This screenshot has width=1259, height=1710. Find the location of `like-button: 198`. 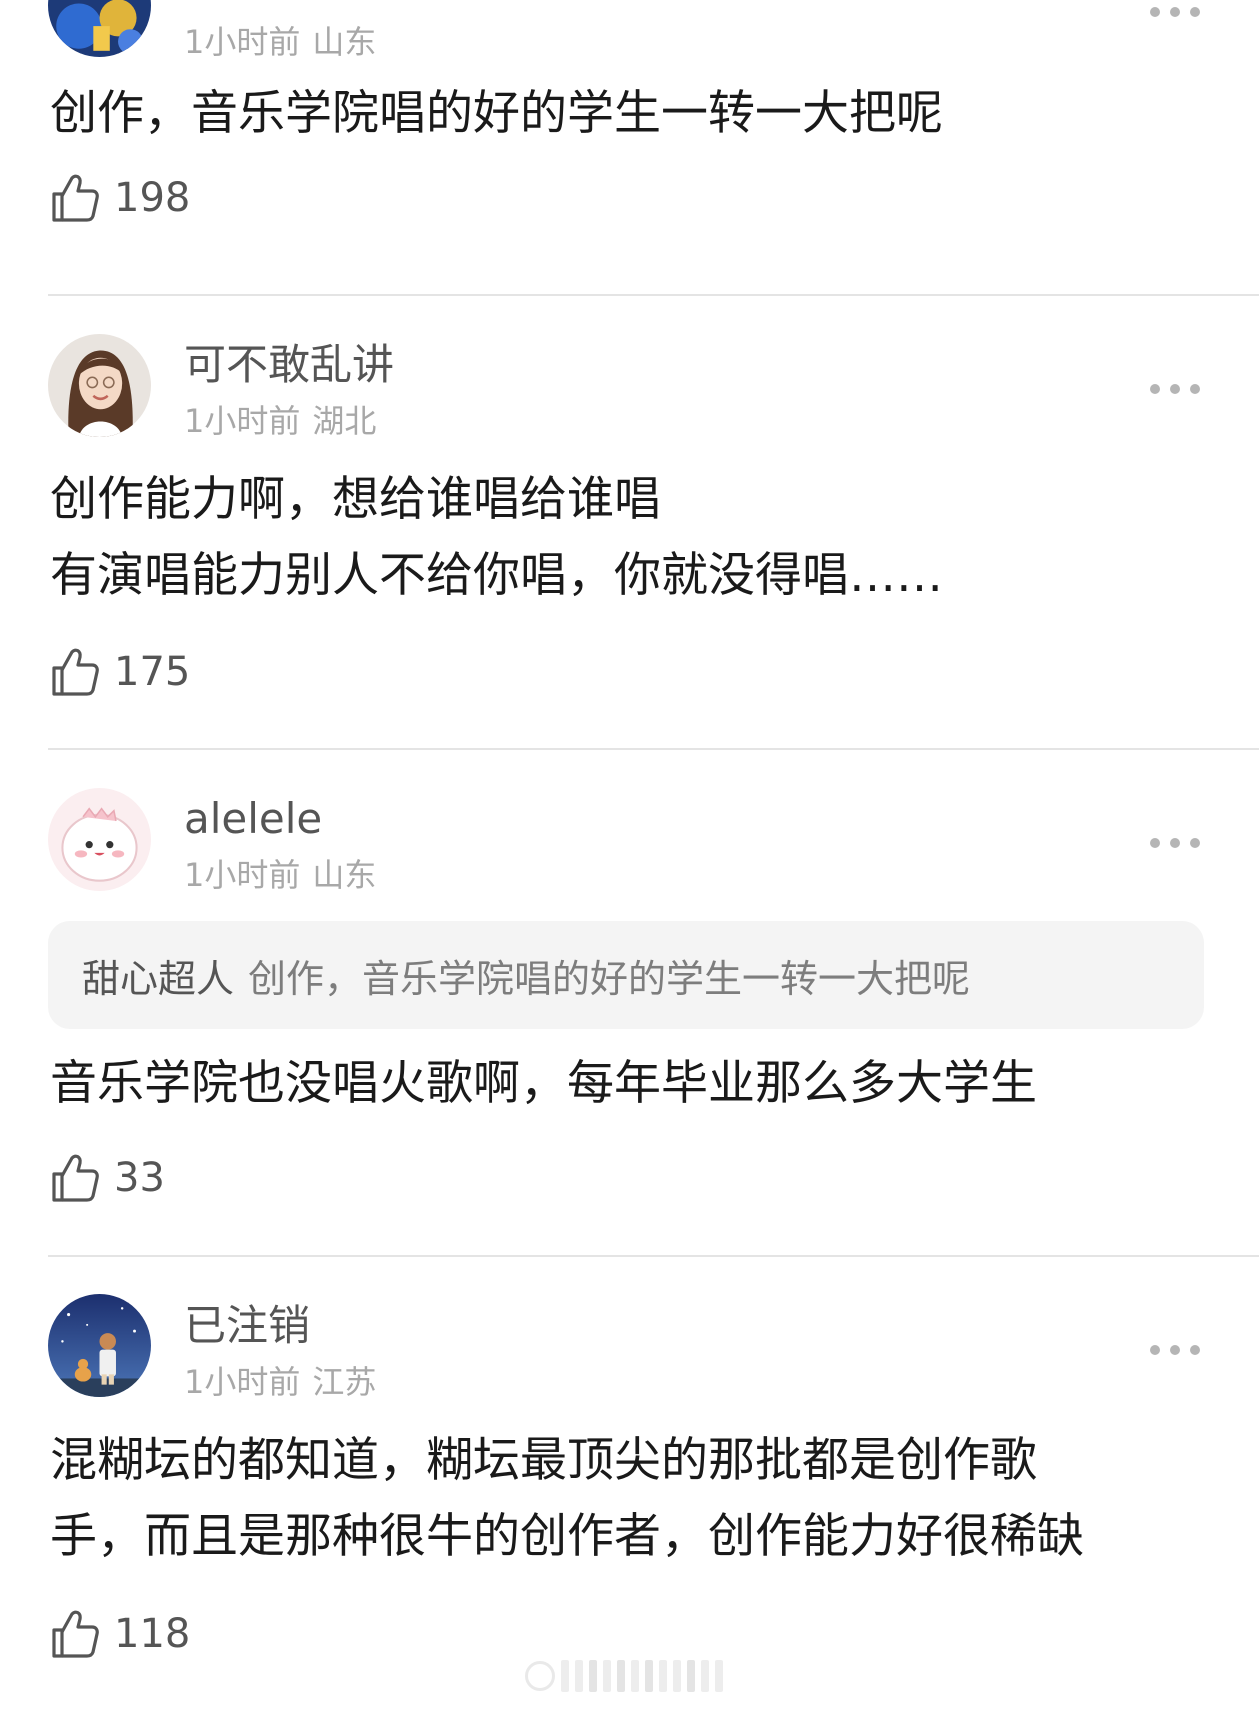

like-button: 198 is located at coordinates (120, 198).